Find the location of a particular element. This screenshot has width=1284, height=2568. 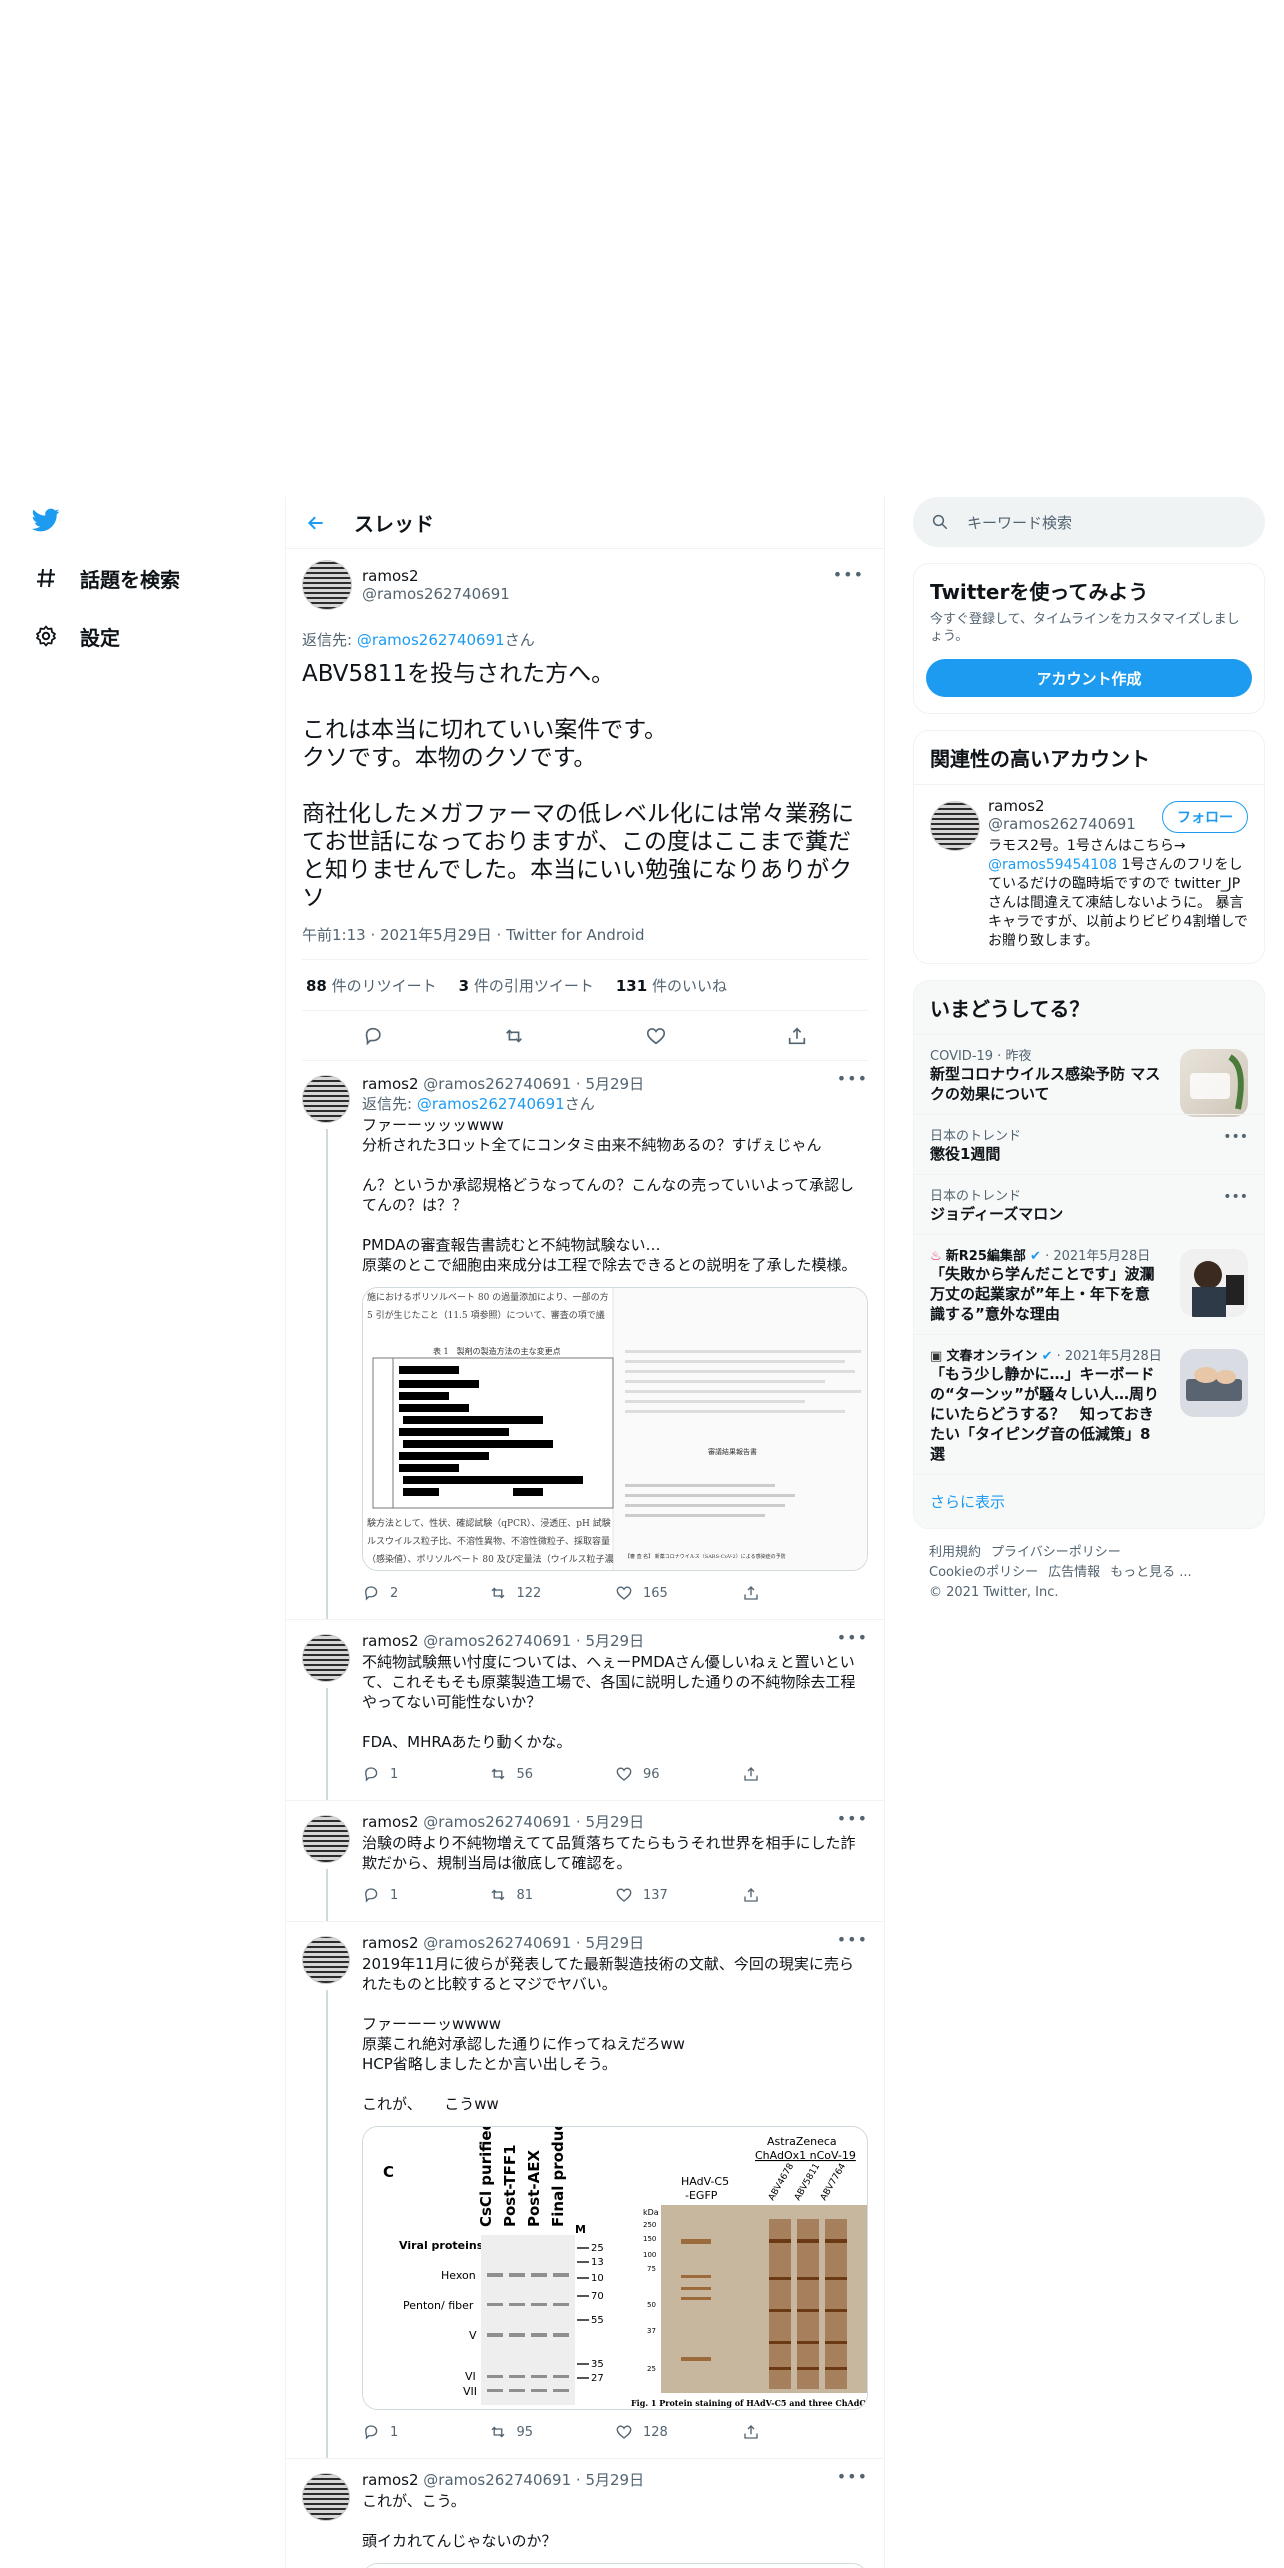

mw-label: M is located at coordinates (580, 2229).